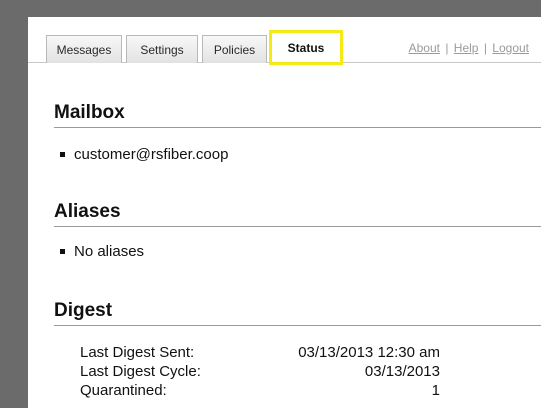 The width and height of the screenshot is (541, 408). Describe the element at coordinates (109, 251) in the screenshot. I see `alias-text: No aliases` at that location.